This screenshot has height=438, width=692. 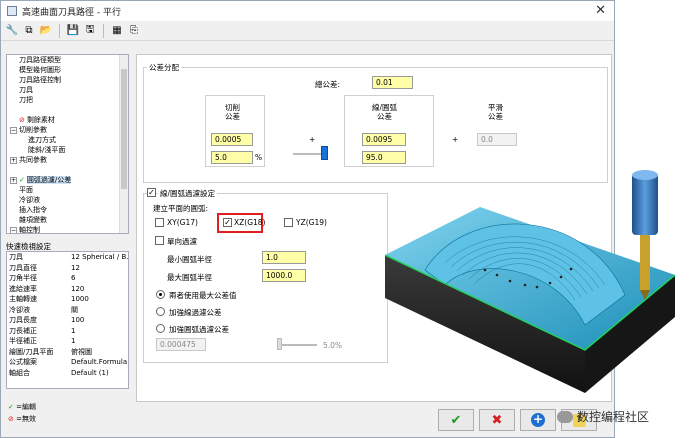 I want to click on quick-view-row: 刀角半徑 6, so click(x=67, y=278).